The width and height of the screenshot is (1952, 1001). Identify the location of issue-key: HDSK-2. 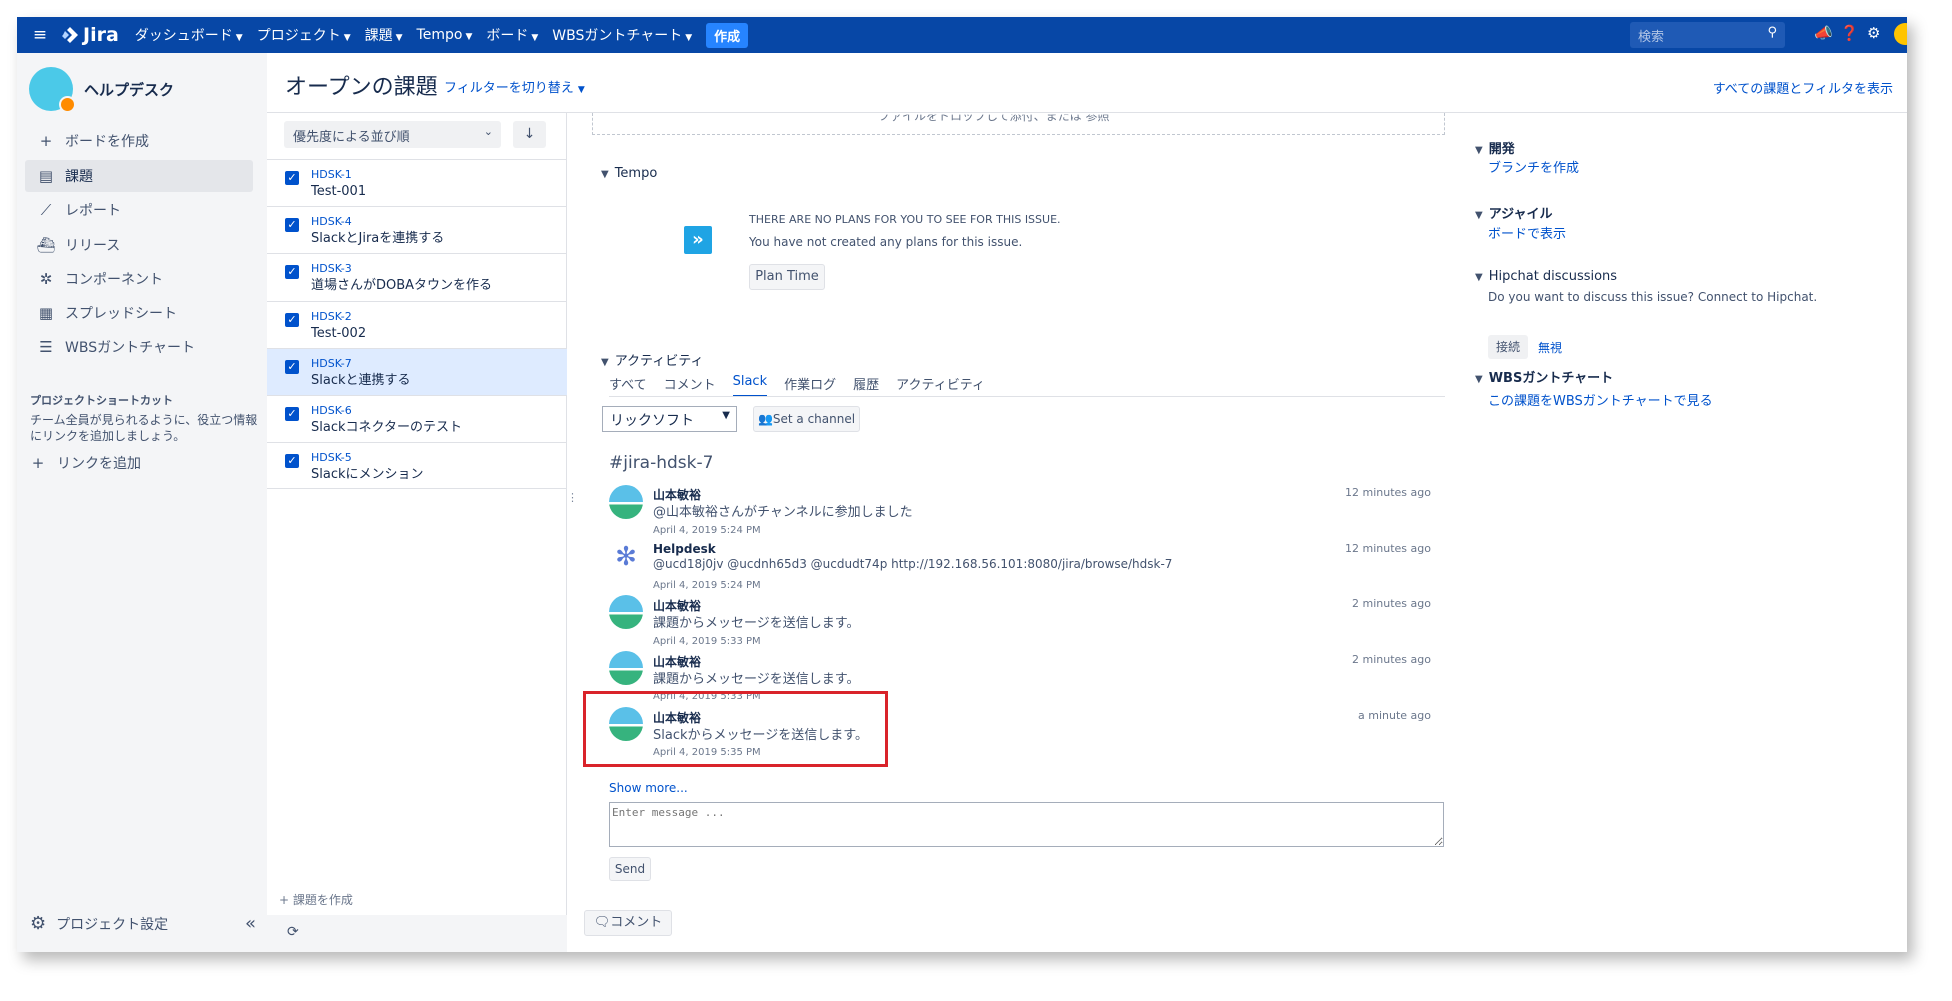
(331, 316).